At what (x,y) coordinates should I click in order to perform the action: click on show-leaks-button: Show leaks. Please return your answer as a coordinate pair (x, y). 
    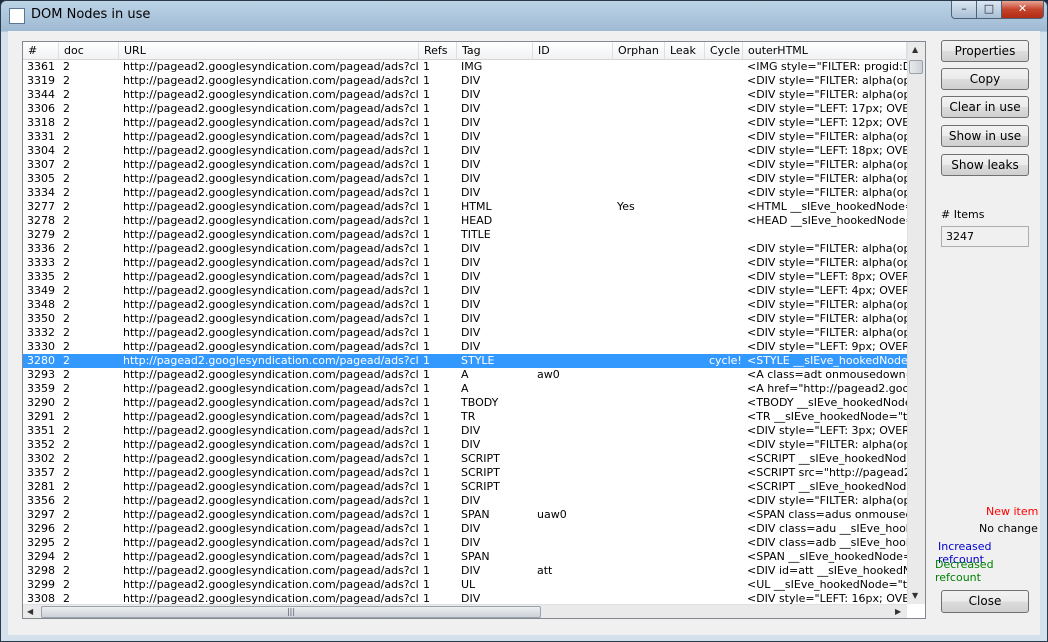
    Looking at the image, I should click on (985, 165).